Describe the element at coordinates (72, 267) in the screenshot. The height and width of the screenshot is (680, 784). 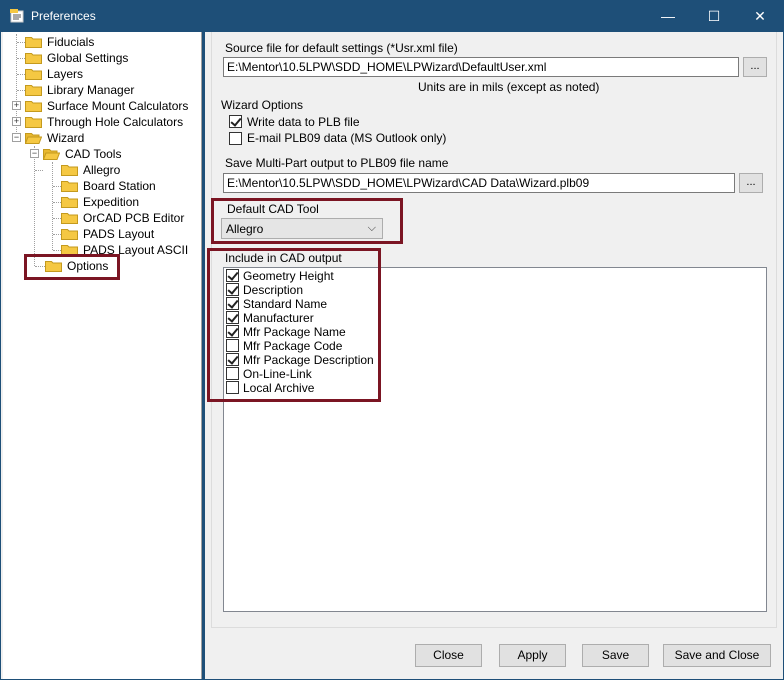
I see `options-highlight-box` at that location.